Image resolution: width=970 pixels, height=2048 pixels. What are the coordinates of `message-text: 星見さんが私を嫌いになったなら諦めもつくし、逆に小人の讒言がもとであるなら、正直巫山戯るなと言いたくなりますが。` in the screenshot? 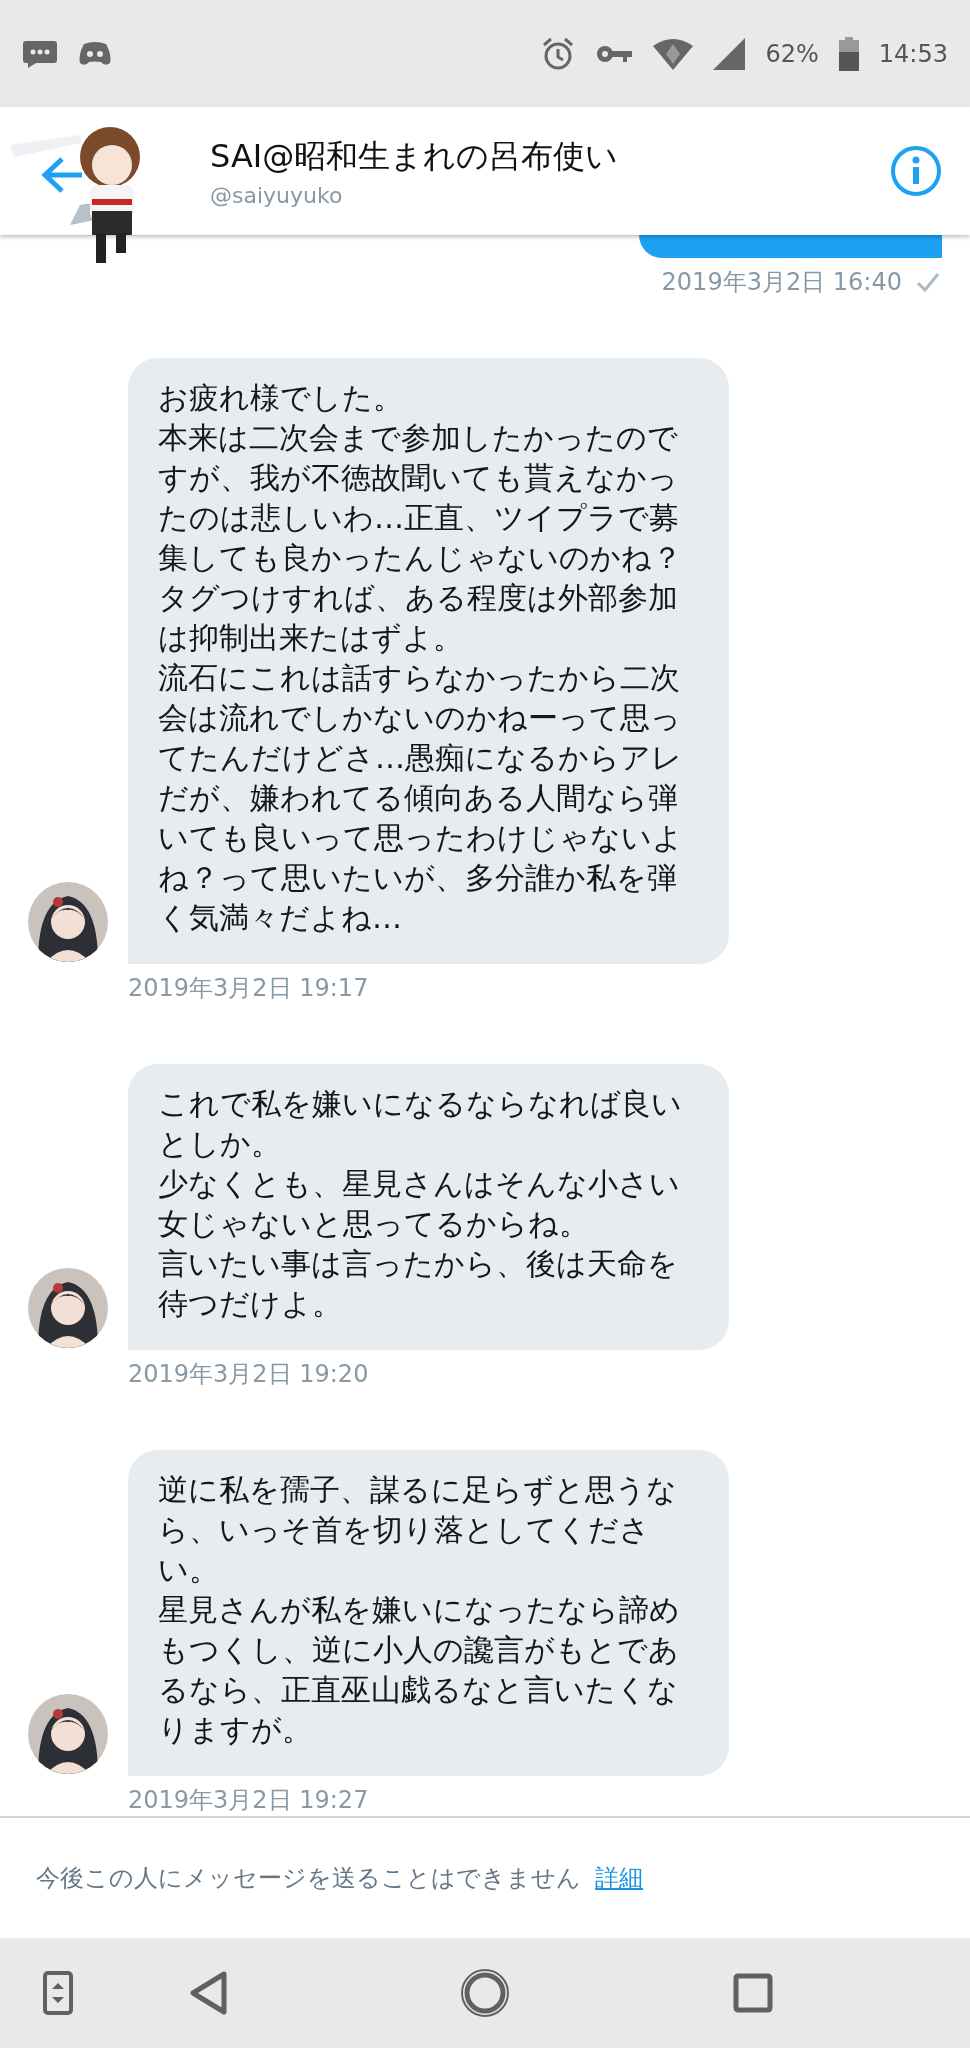 It's located at (419, 1670).